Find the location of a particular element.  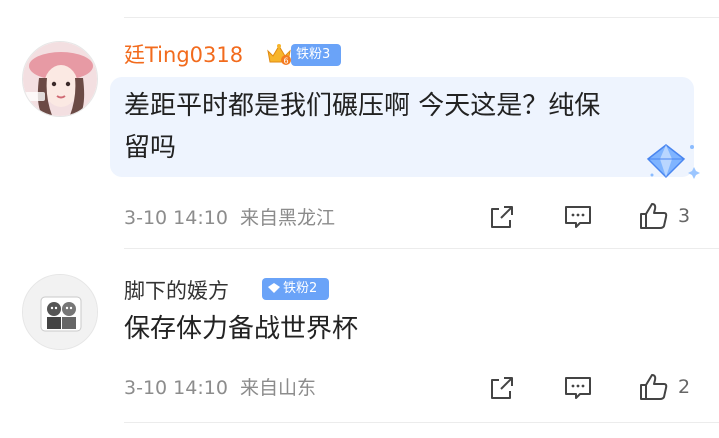

comment-location: 来自黑龙江 is located at coordinates (288, 218).